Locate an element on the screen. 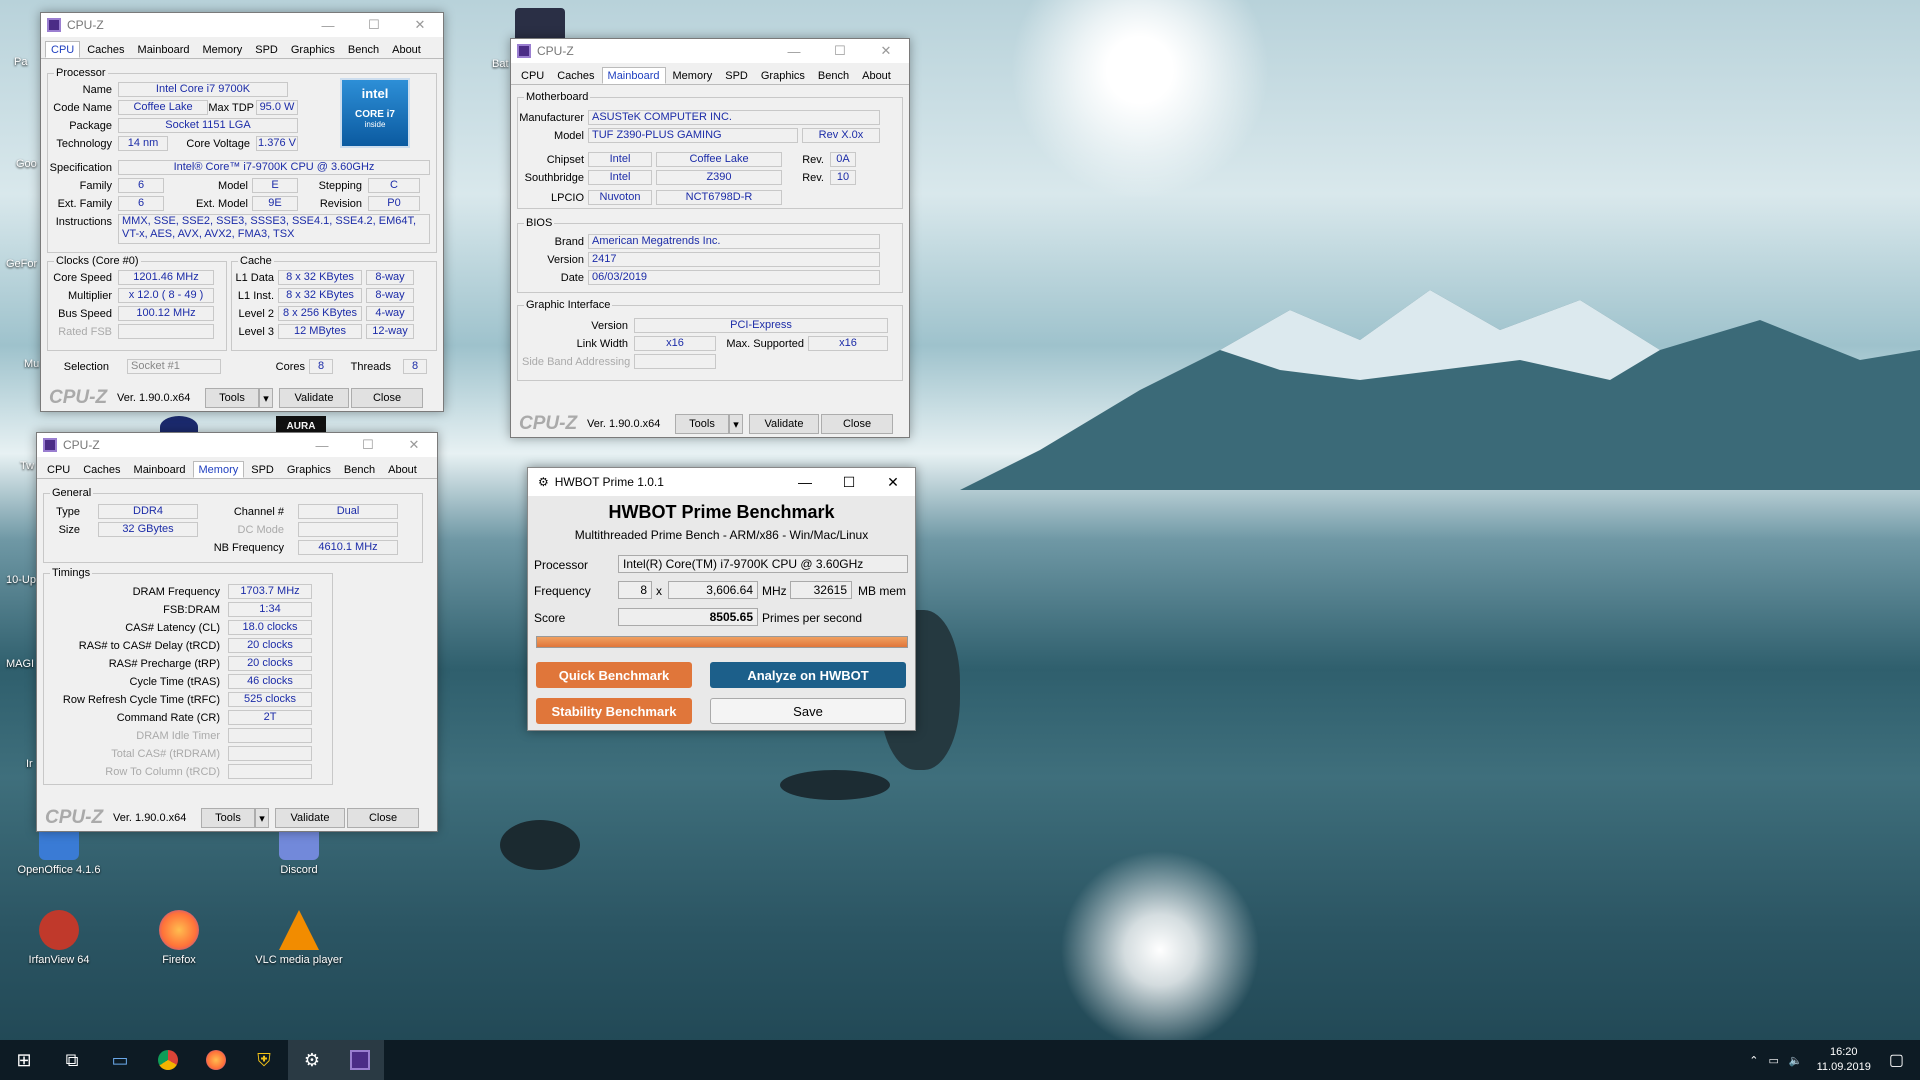  timing-value: 20 clocks is located at coordinates (270, 645).